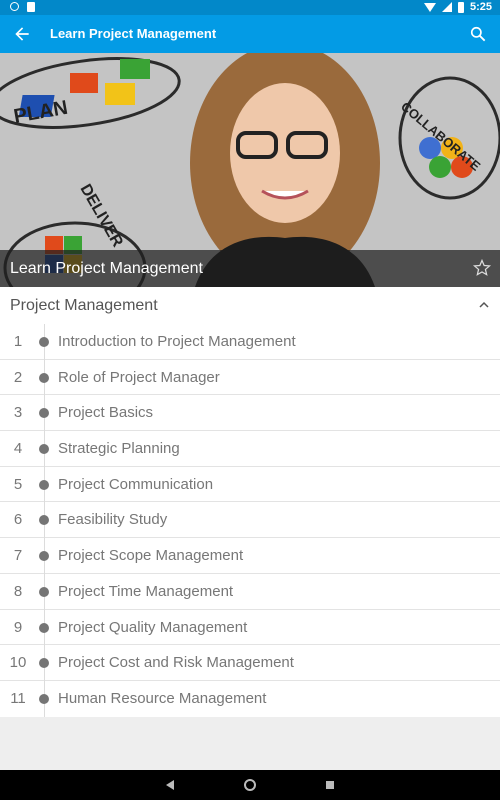  What do you see at coordinates (22, 7) in the screenshot?
I see `status-left-icons` at bounding box center [22, 7].